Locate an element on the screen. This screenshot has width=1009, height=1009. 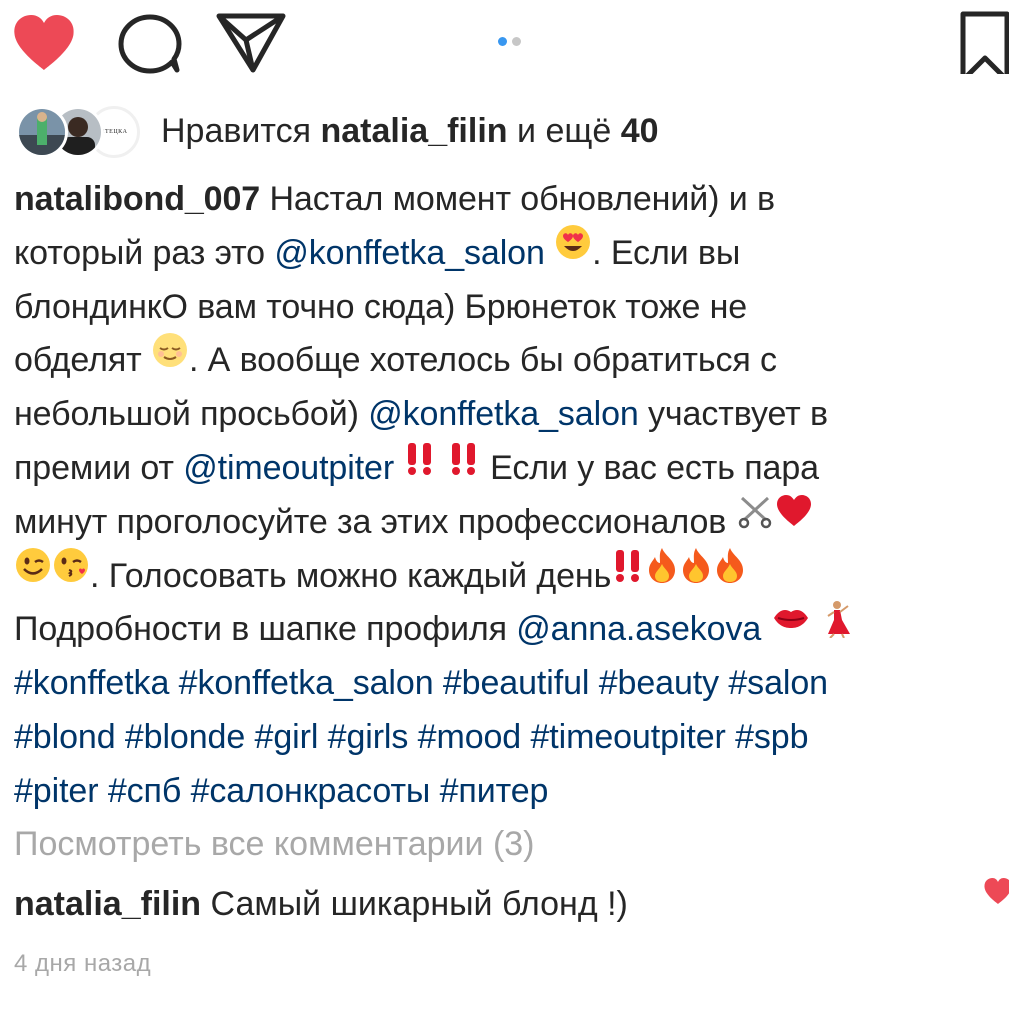
likes-prefix: Нравится is located at coordinates (236, 131).